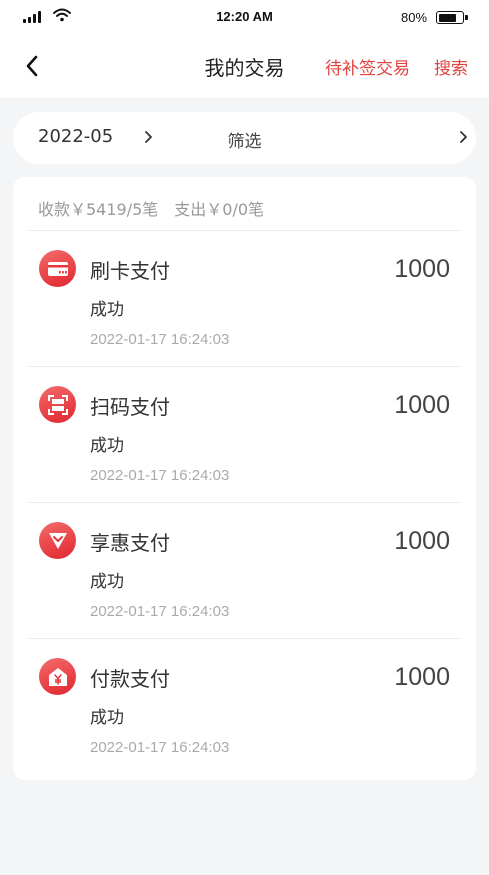 The height and width of the screenshot is (875, 489). Describe the element at coordinates (98, 209) in the screenshot. I see `income-summary: 收款￥5419/5笔` at that location.